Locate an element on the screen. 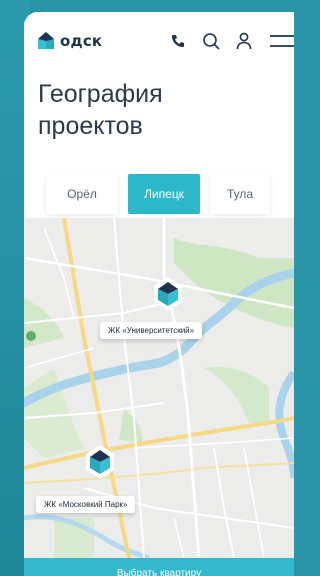 Image resolution: width=320 pixels, height=576 pixels. page-title-line1: География is located at coordinates (100, 94).